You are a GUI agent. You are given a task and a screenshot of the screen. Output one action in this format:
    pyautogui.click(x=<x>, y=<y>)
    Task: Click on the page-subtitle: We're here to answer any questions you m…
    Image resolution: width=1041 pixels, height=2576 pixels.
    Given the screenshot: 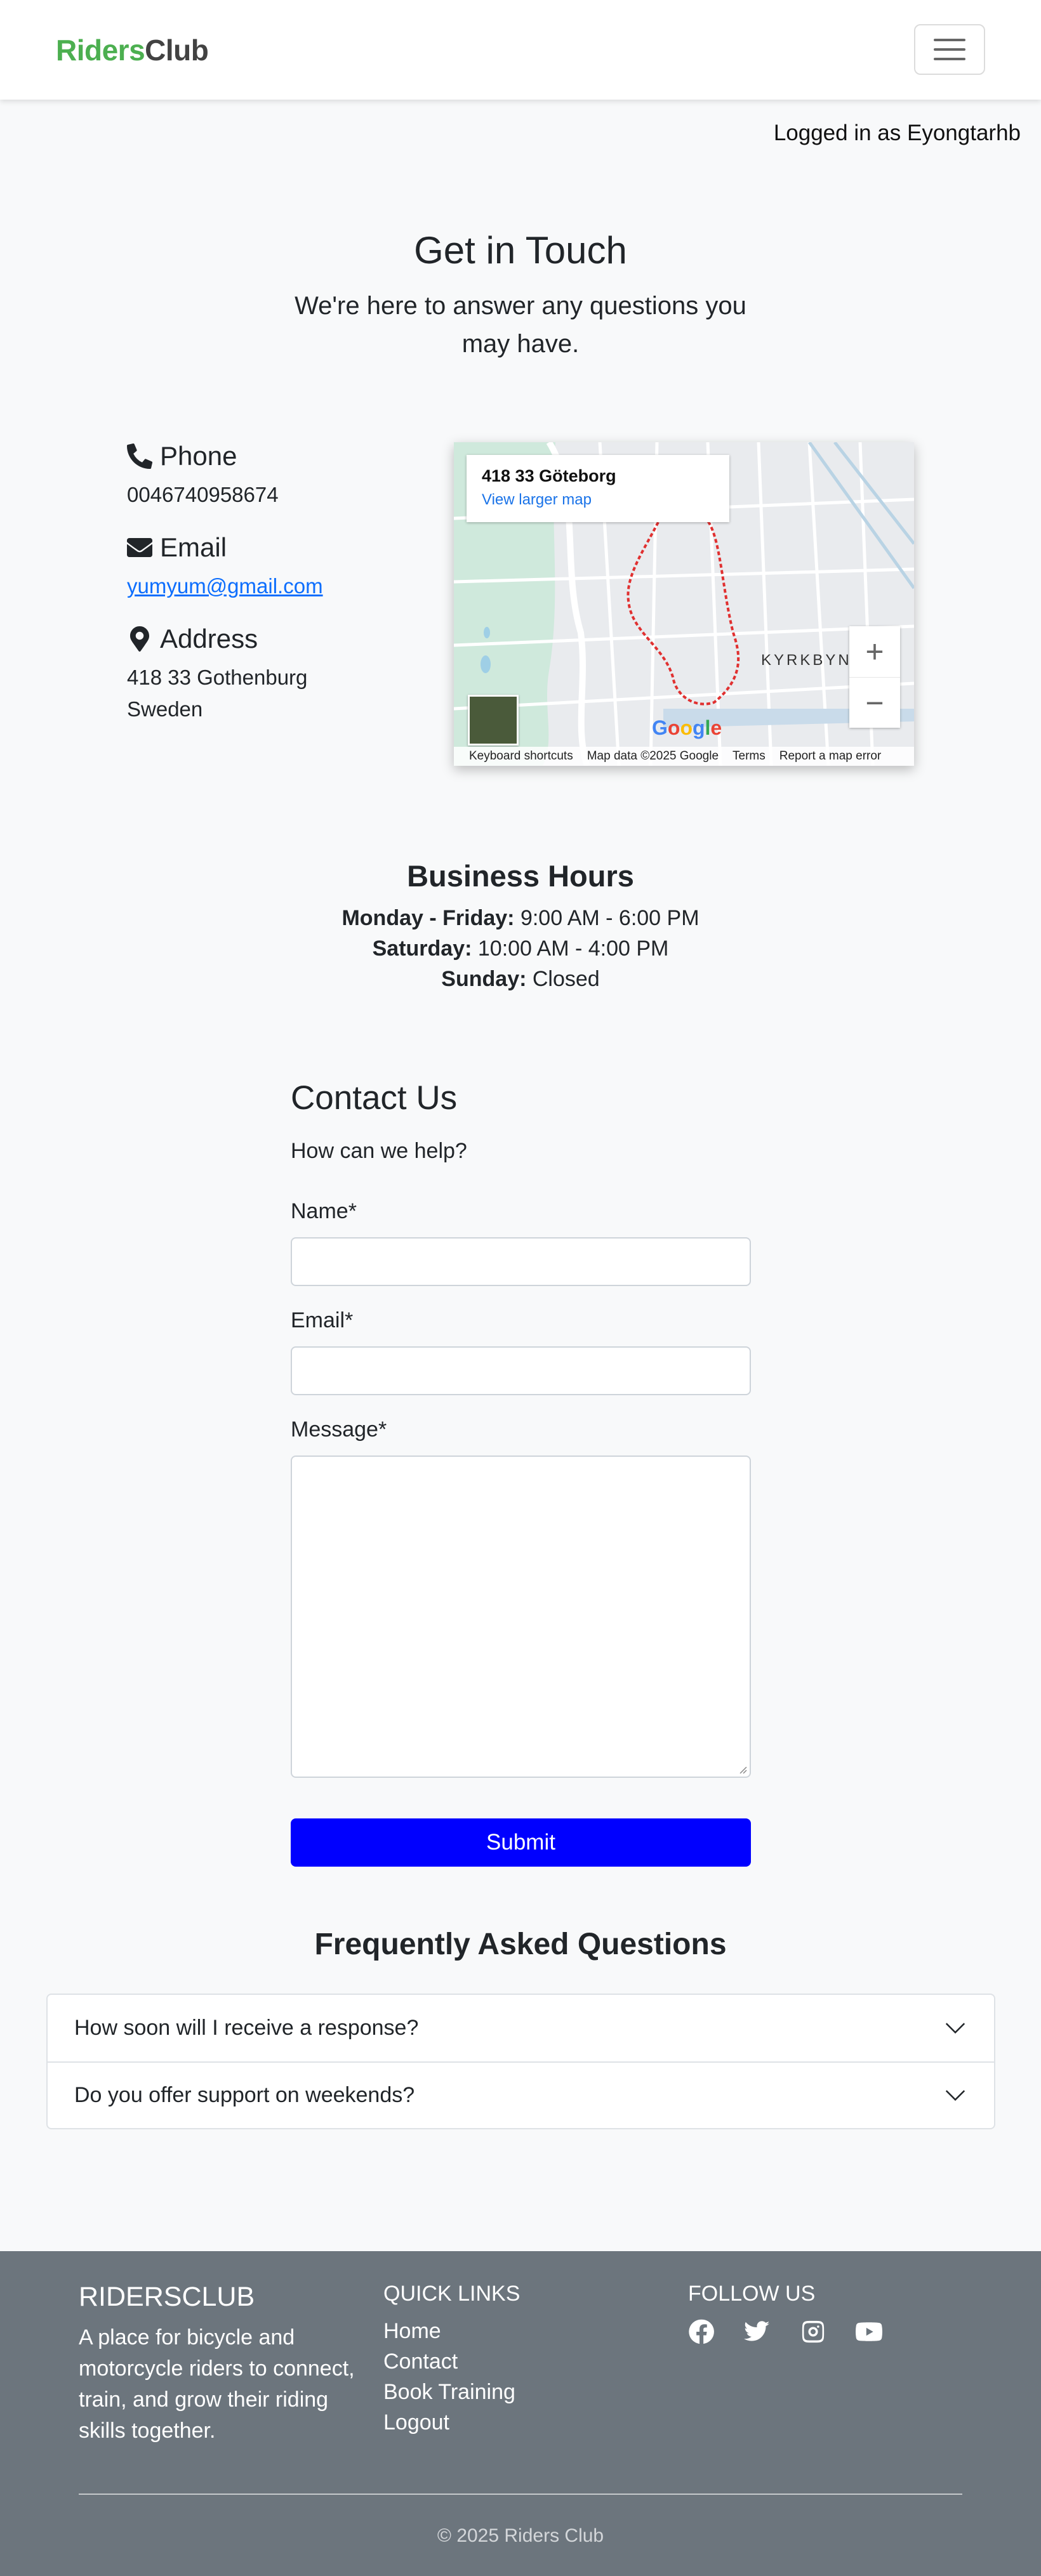 What is the action you would take?
    pyautogui.click(x=520, y=325)
    